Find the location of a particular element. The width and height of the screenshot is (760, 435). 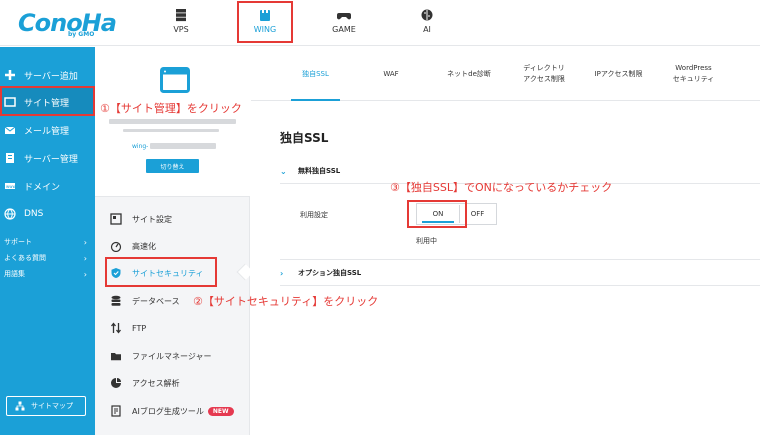

pie-chart-icon is located at coordinates (116, 383).